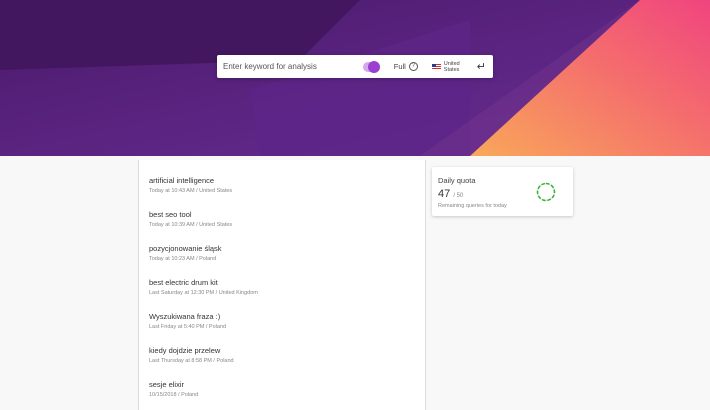 Image resolution: width=710 pixels, height=410 pixels. I want to click on history-meta: Today at 10:39 AM / United States, so click(191, 225).